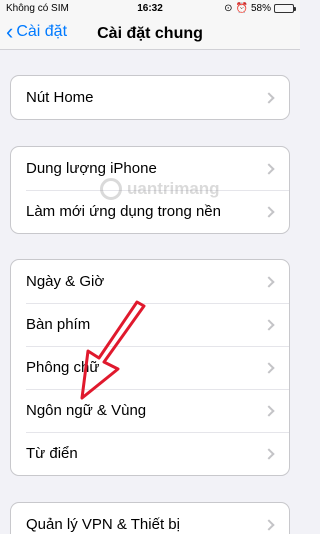 The image size is (320, 534). I want to click on row-keyboard: Bàn phím, so click(150, 324).